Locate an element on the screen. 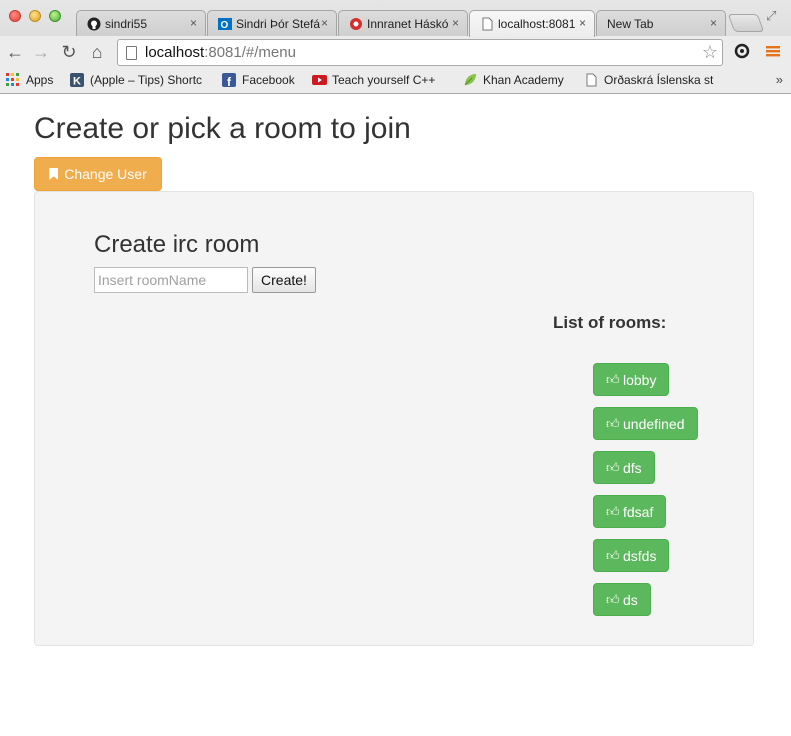 The width and height of the screenshot is (791, 736). back-arrow-icon: ← is located at coordinates (15, 52).